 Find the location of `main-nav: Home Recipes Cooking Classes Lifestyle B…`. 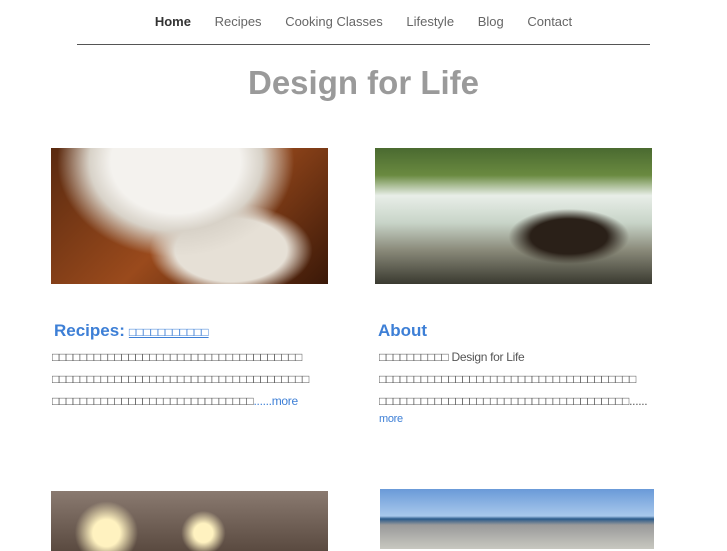

main-nav: Home Recipes Cooking Classes Lifestyle B… is located at coordinates (363, 21).